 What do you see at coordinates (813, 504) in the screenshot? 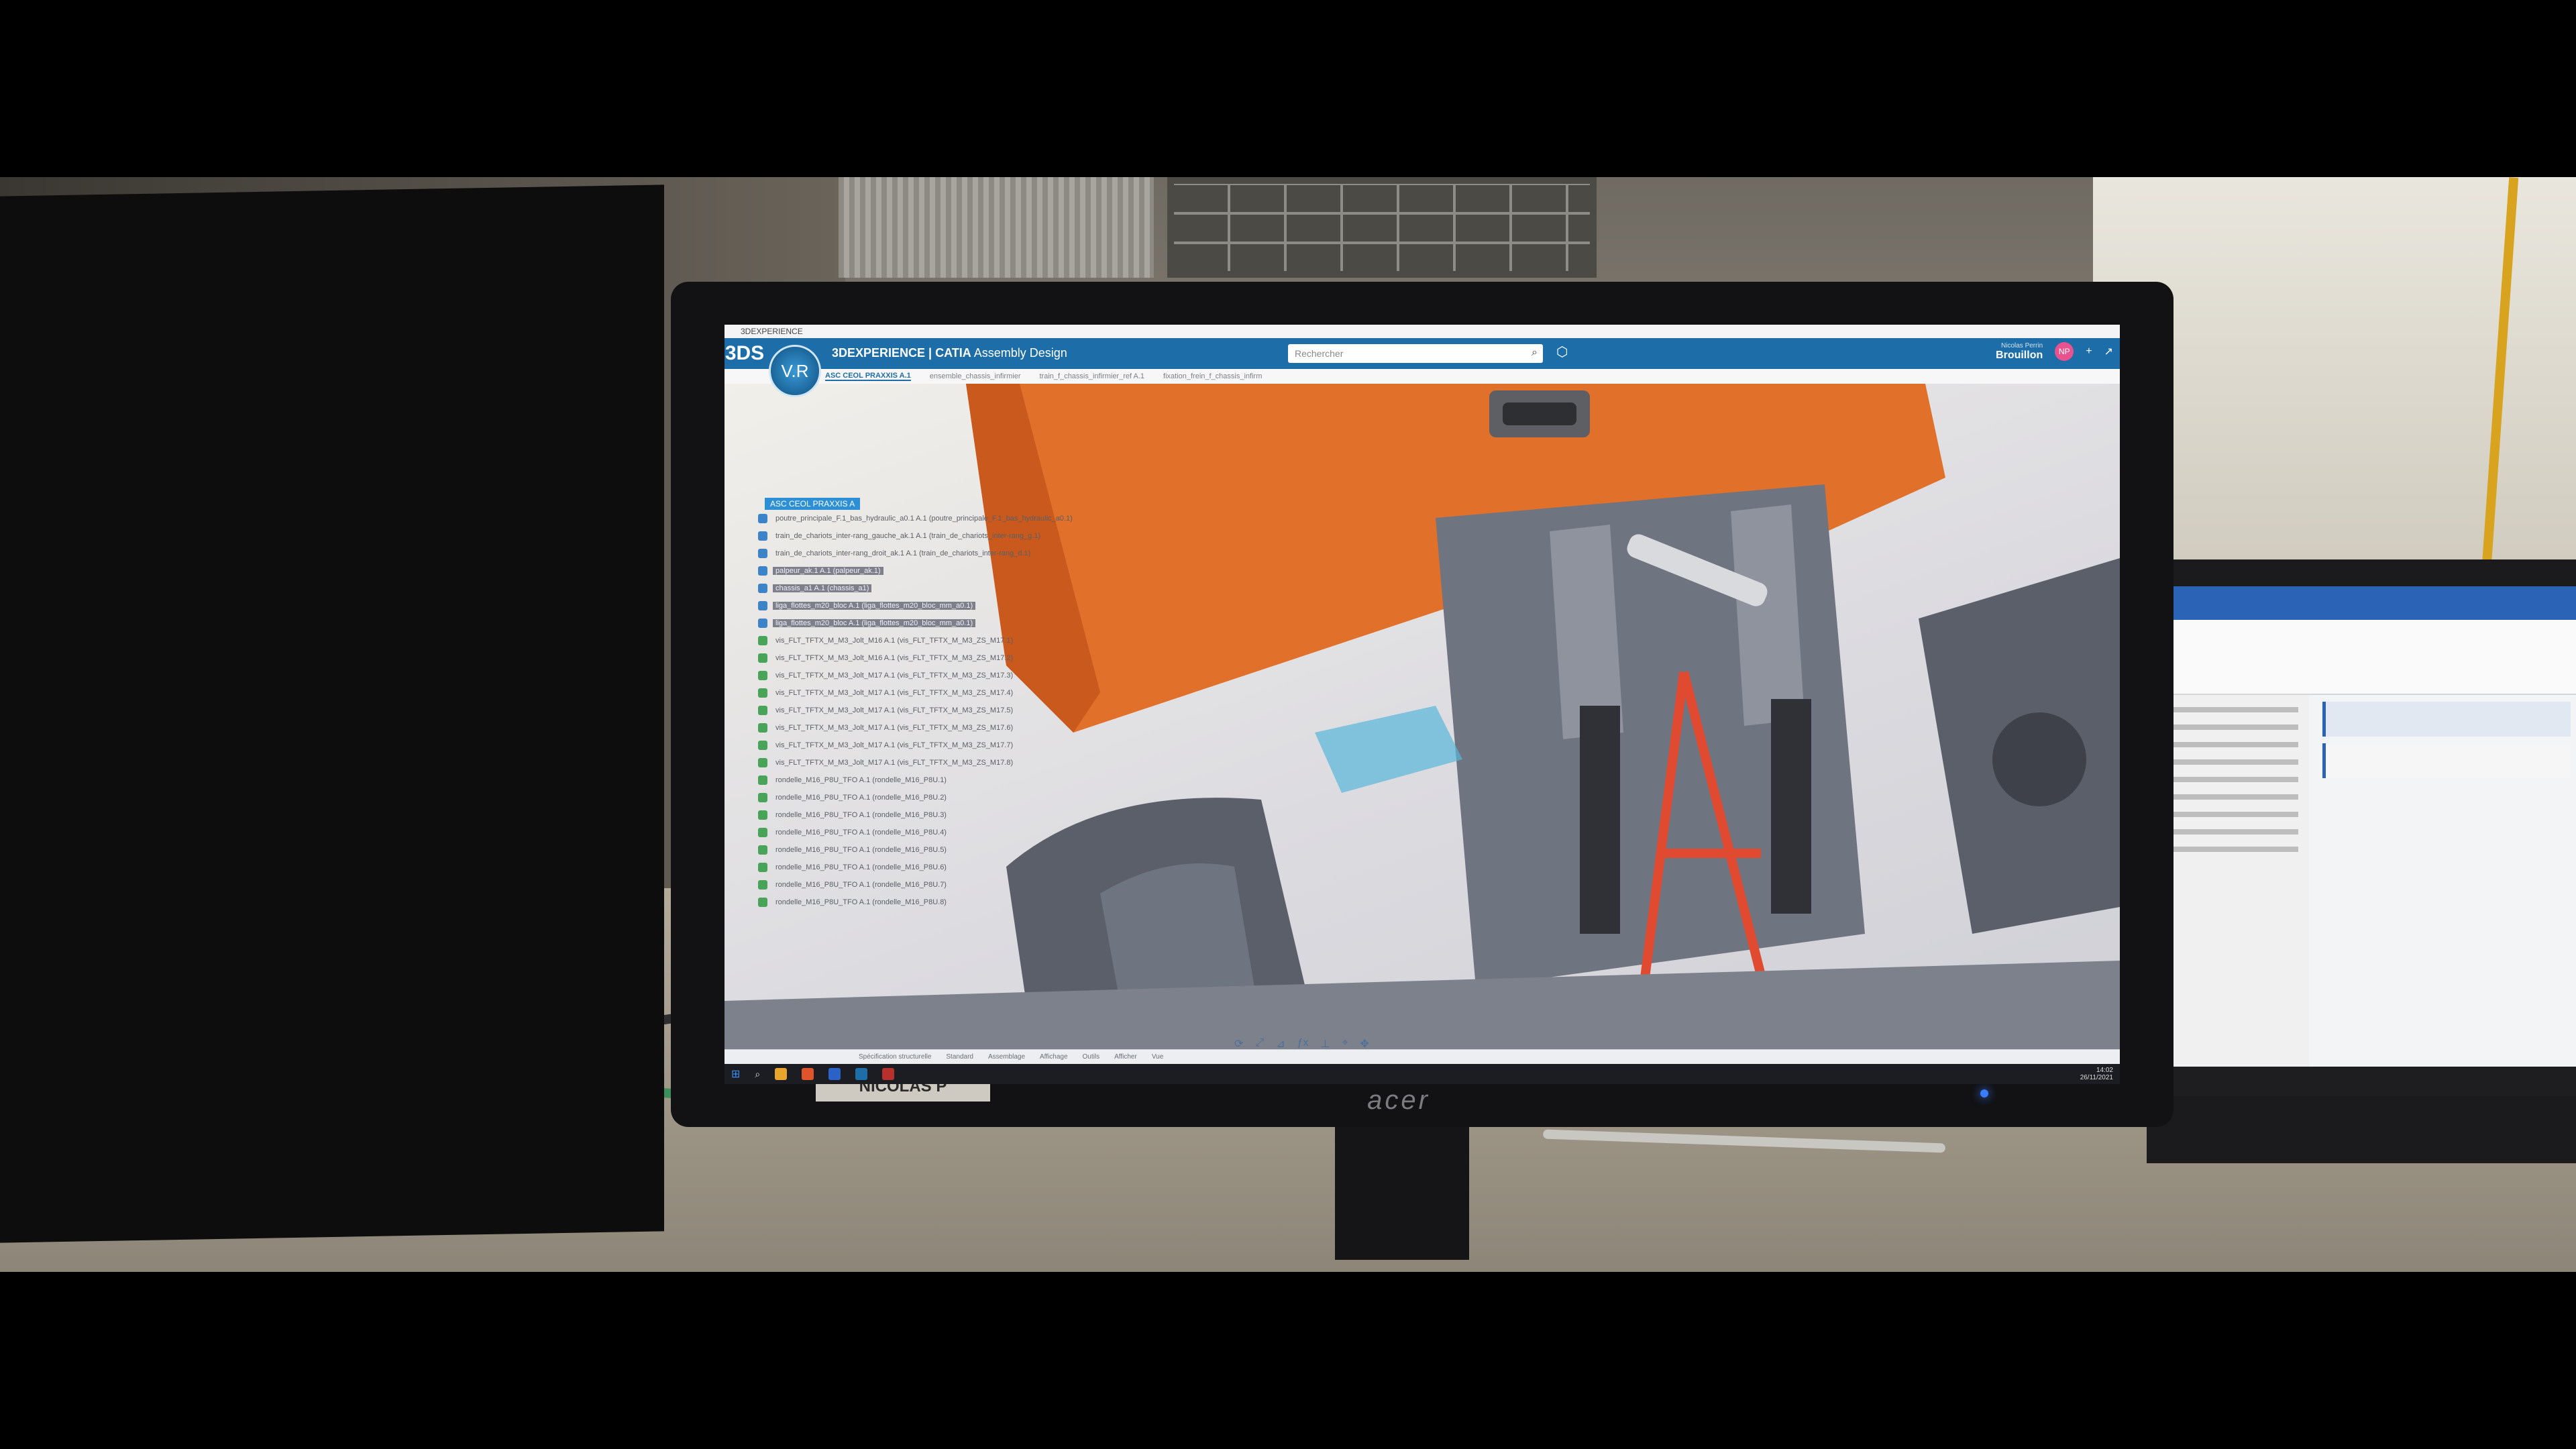
I see `tree-root: ASC CEOL PRAXXIS A` at bounding box center [813, 504].